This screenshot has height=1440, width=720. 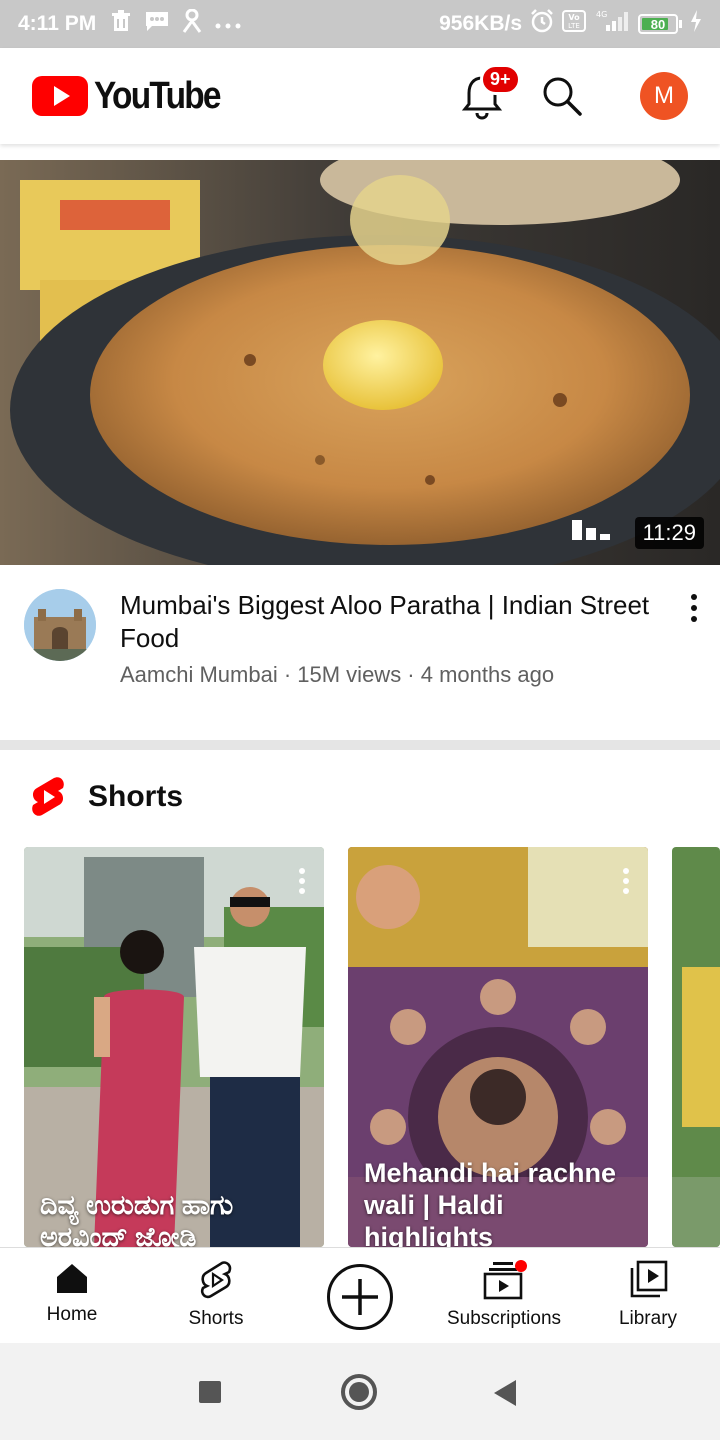 What do you see at coordinates (57, 23) in the screenshot?
I see `status-time: 4:11 PM` at bounding box center [57, 23].